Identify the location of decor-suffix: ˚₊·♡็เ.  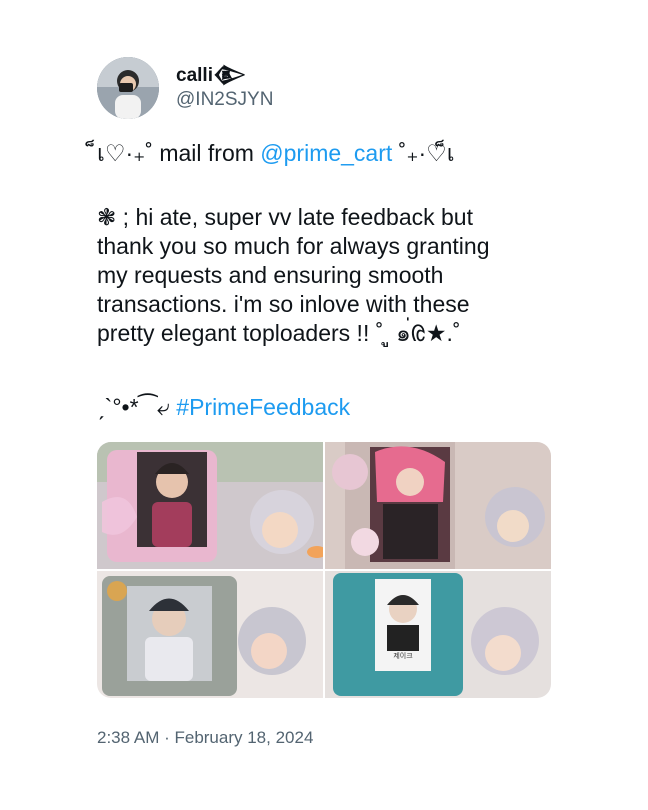
(423, 153).